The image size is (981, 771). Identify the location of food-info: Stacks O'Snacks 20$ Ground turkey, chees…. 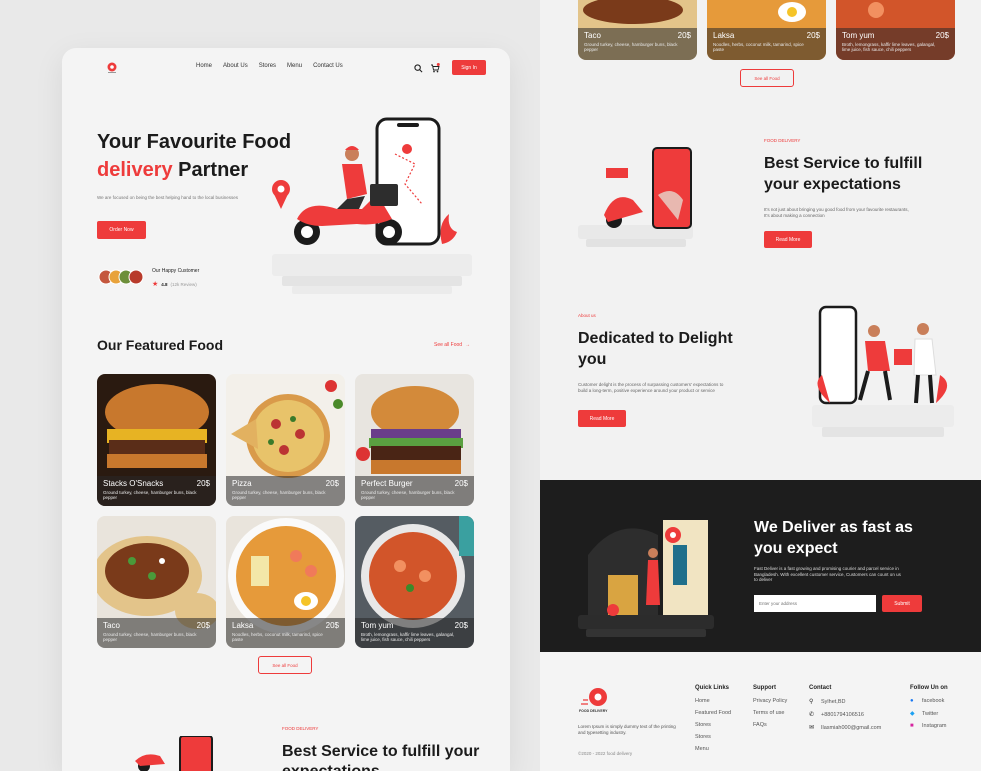
(156, 491).